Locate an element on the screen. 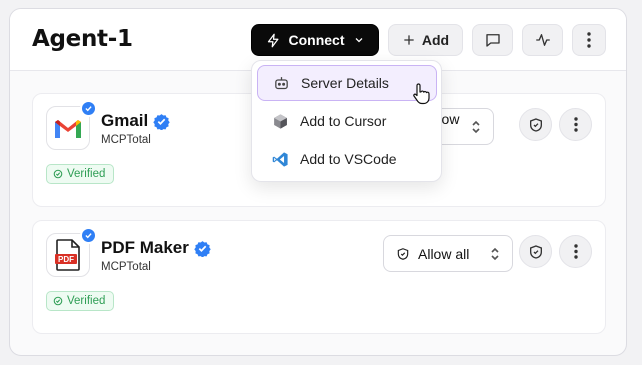 This screenshot has width=642, height=365. pdf-icon-text: PDF is located at coordinates (66, 259).